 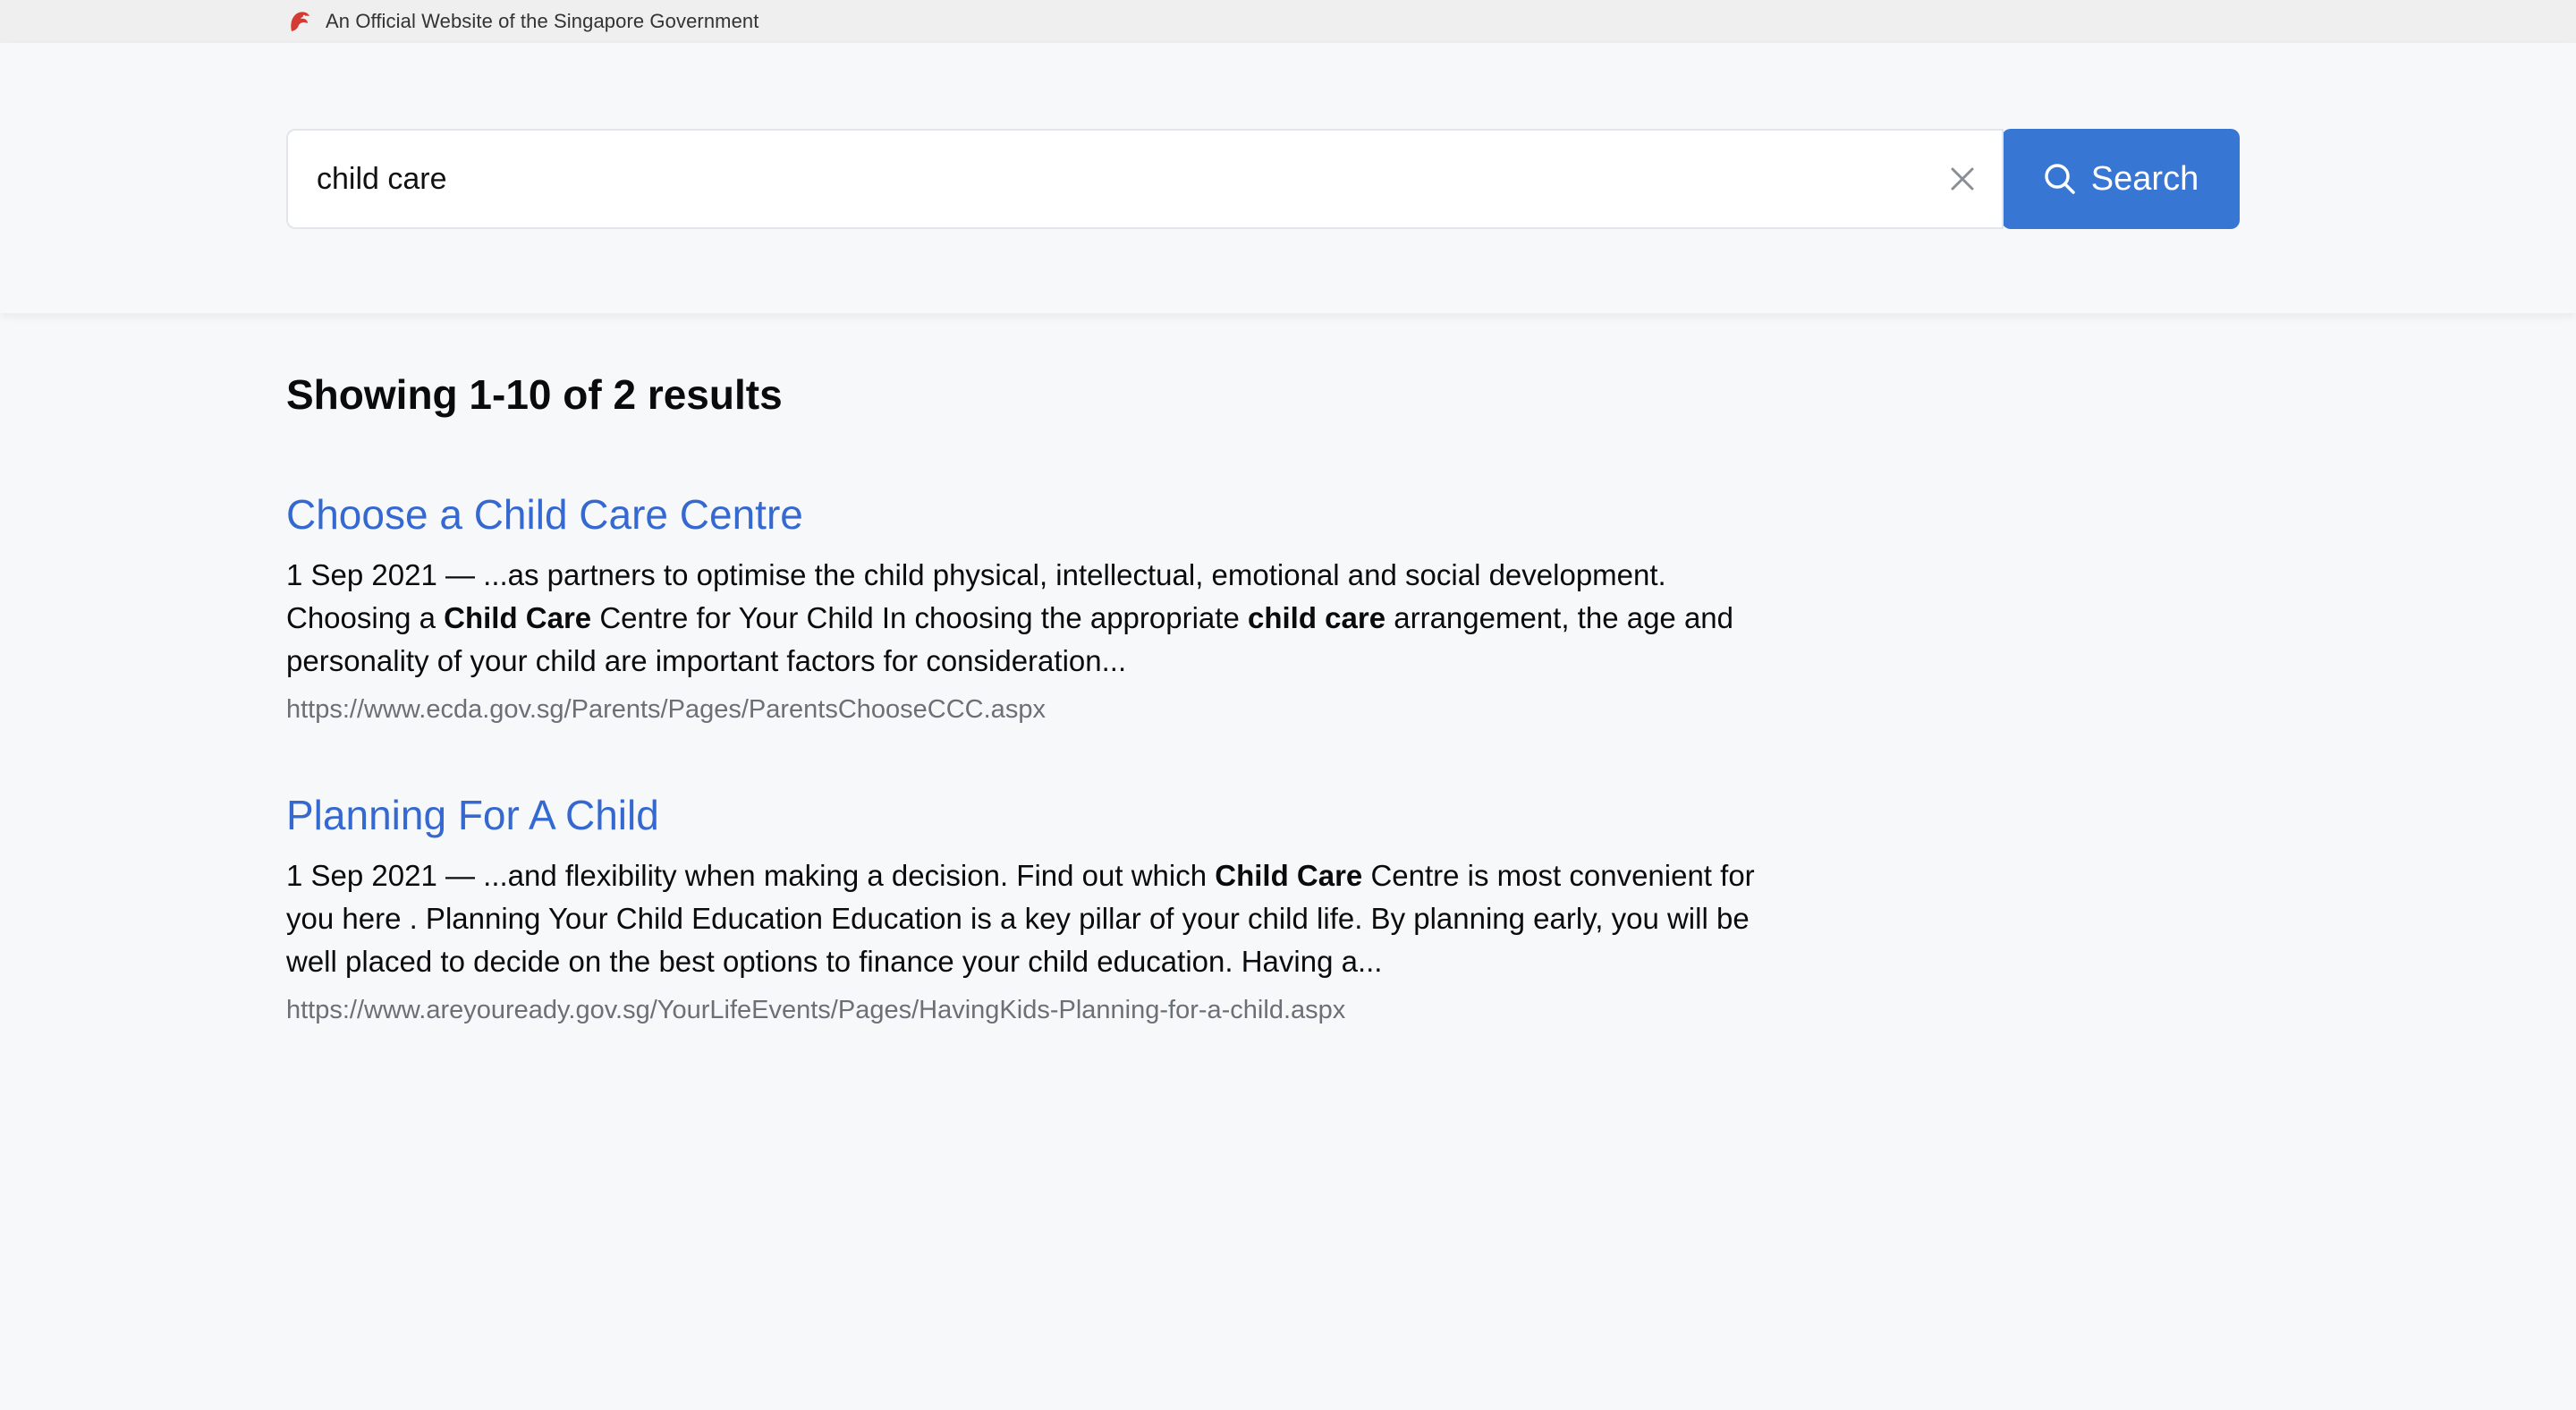 I want to click on search-input, so click(x=1093, y=179).